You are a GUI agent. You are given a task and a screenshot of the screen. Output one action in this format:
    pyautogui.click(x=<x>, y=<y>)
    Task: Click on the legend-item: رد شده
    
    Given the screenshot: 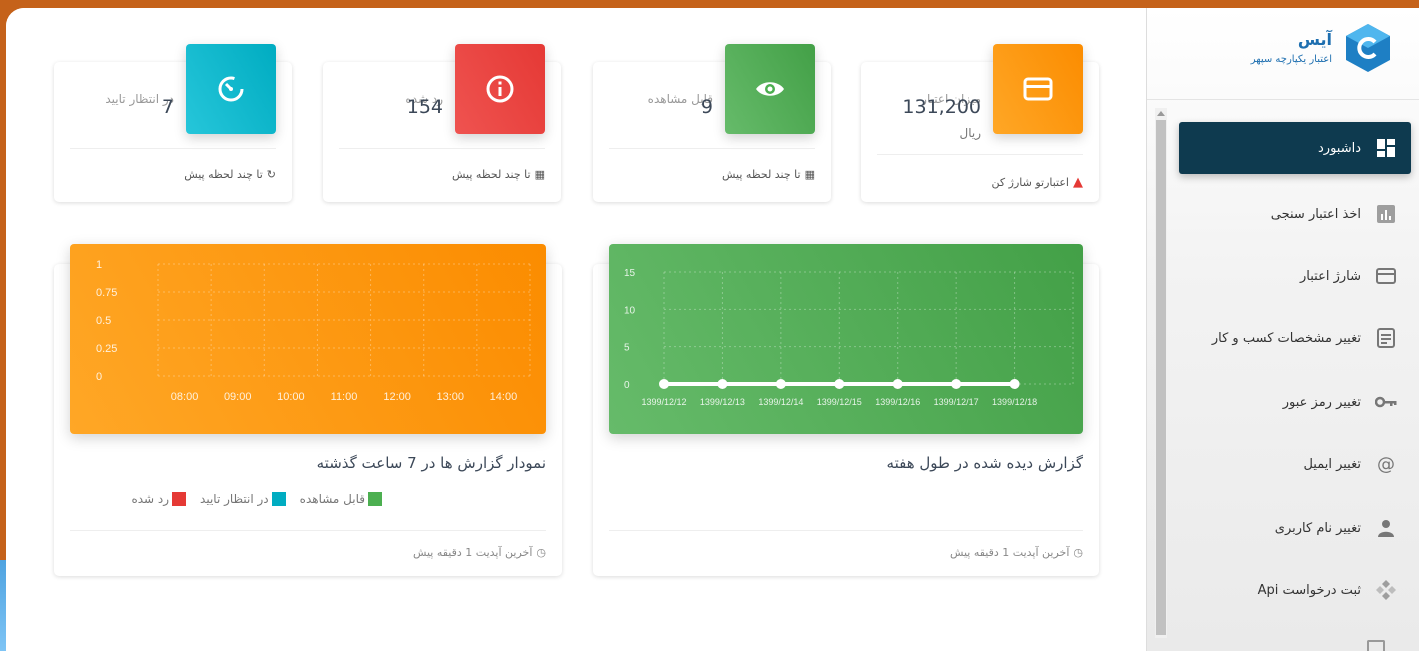 What is the action you would take?
    pyautogui.click(x=159, y=499)
    